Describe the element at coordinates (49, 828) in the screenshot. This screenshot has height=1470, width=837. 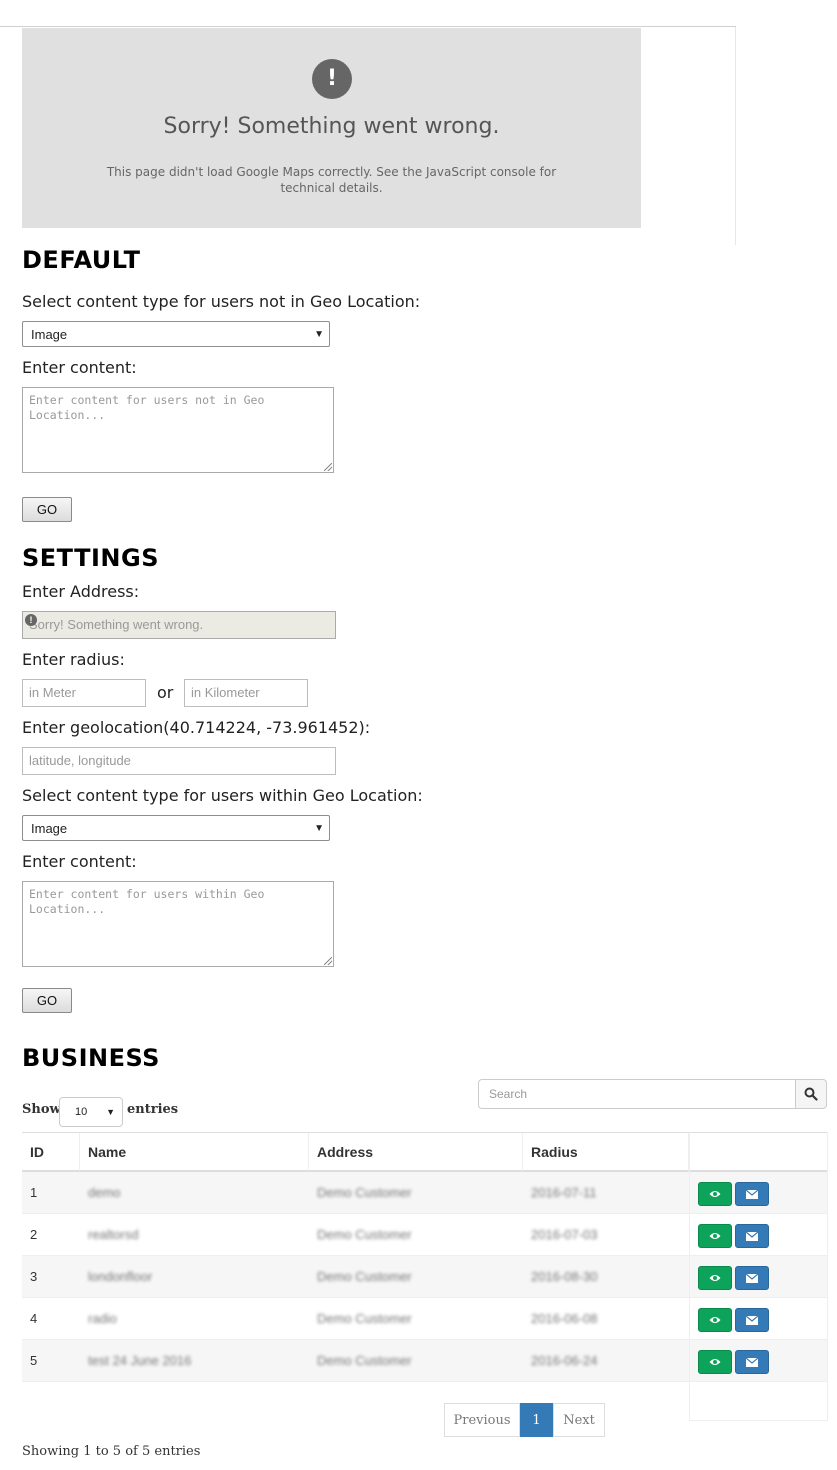
I see `within-content-type-value: Image` at that location.